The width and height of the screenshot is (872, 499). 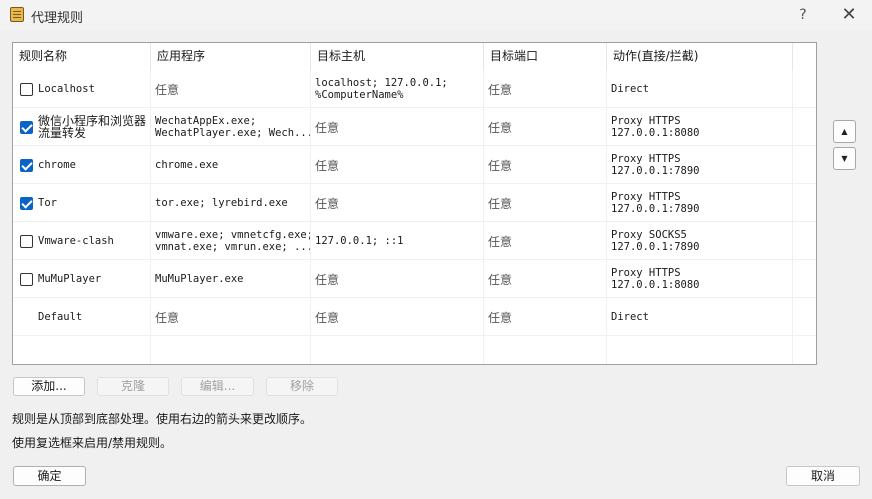 What do you see at coordinates (92, 127) in the screenshot?
I see `rule-name: 微信小程序和浏览器 流量转发` at bounding box center [92, 127].